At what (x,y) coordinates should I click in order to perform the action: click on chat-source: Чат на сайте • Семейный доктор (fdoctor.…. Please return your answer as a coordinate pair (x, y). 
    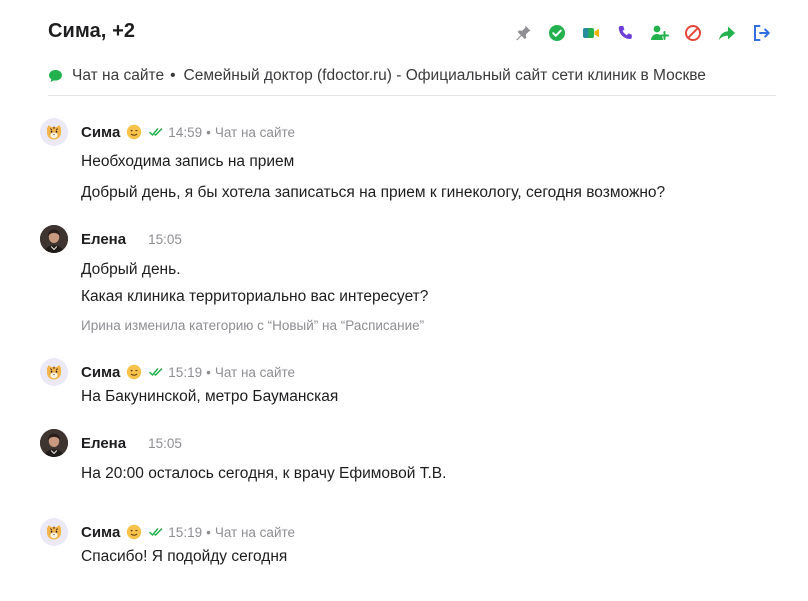
    Looking at the image, I should click on (413, 76).